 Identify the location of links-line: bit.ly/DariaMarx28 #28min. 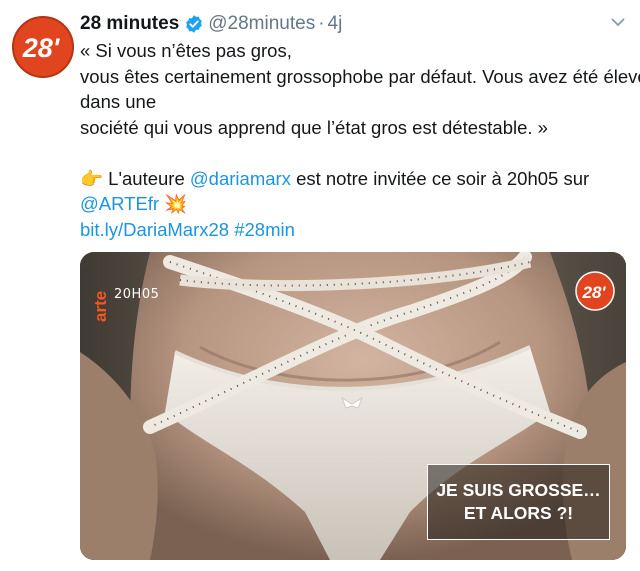
(352, 230).